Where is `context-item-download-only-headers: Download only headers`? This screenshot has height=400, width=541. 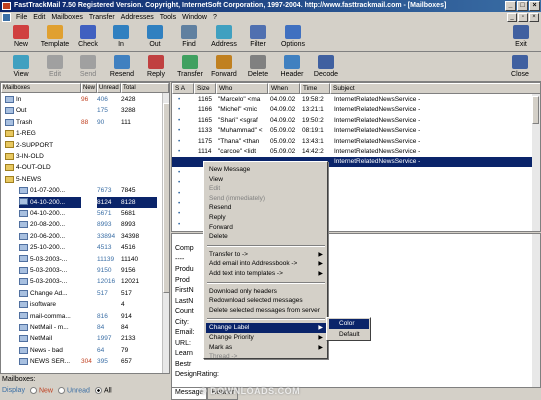
context-item-download-only-headers: Download only headers is located at coordinates (266, 292).